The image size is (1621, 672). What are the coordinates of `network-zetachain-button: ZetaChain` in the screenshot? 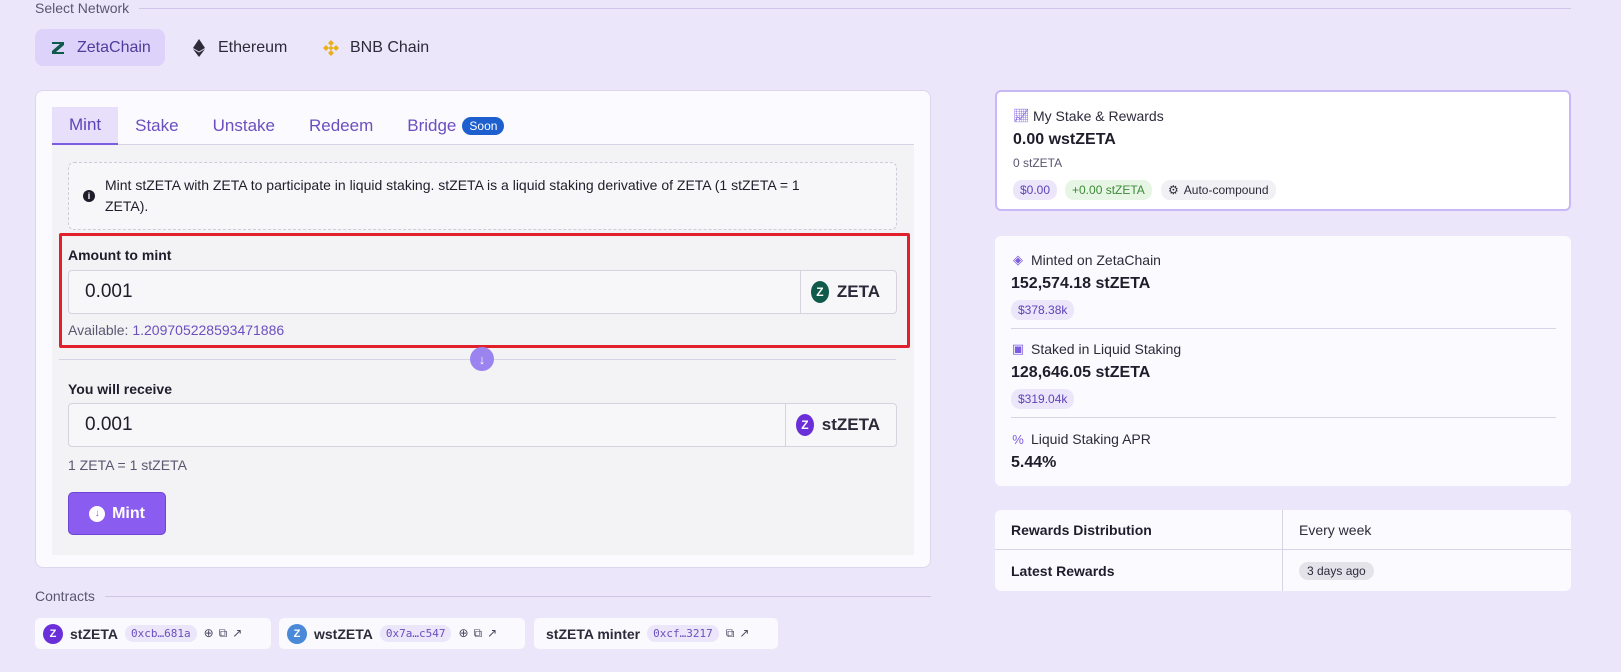 It's located at (100, 47).